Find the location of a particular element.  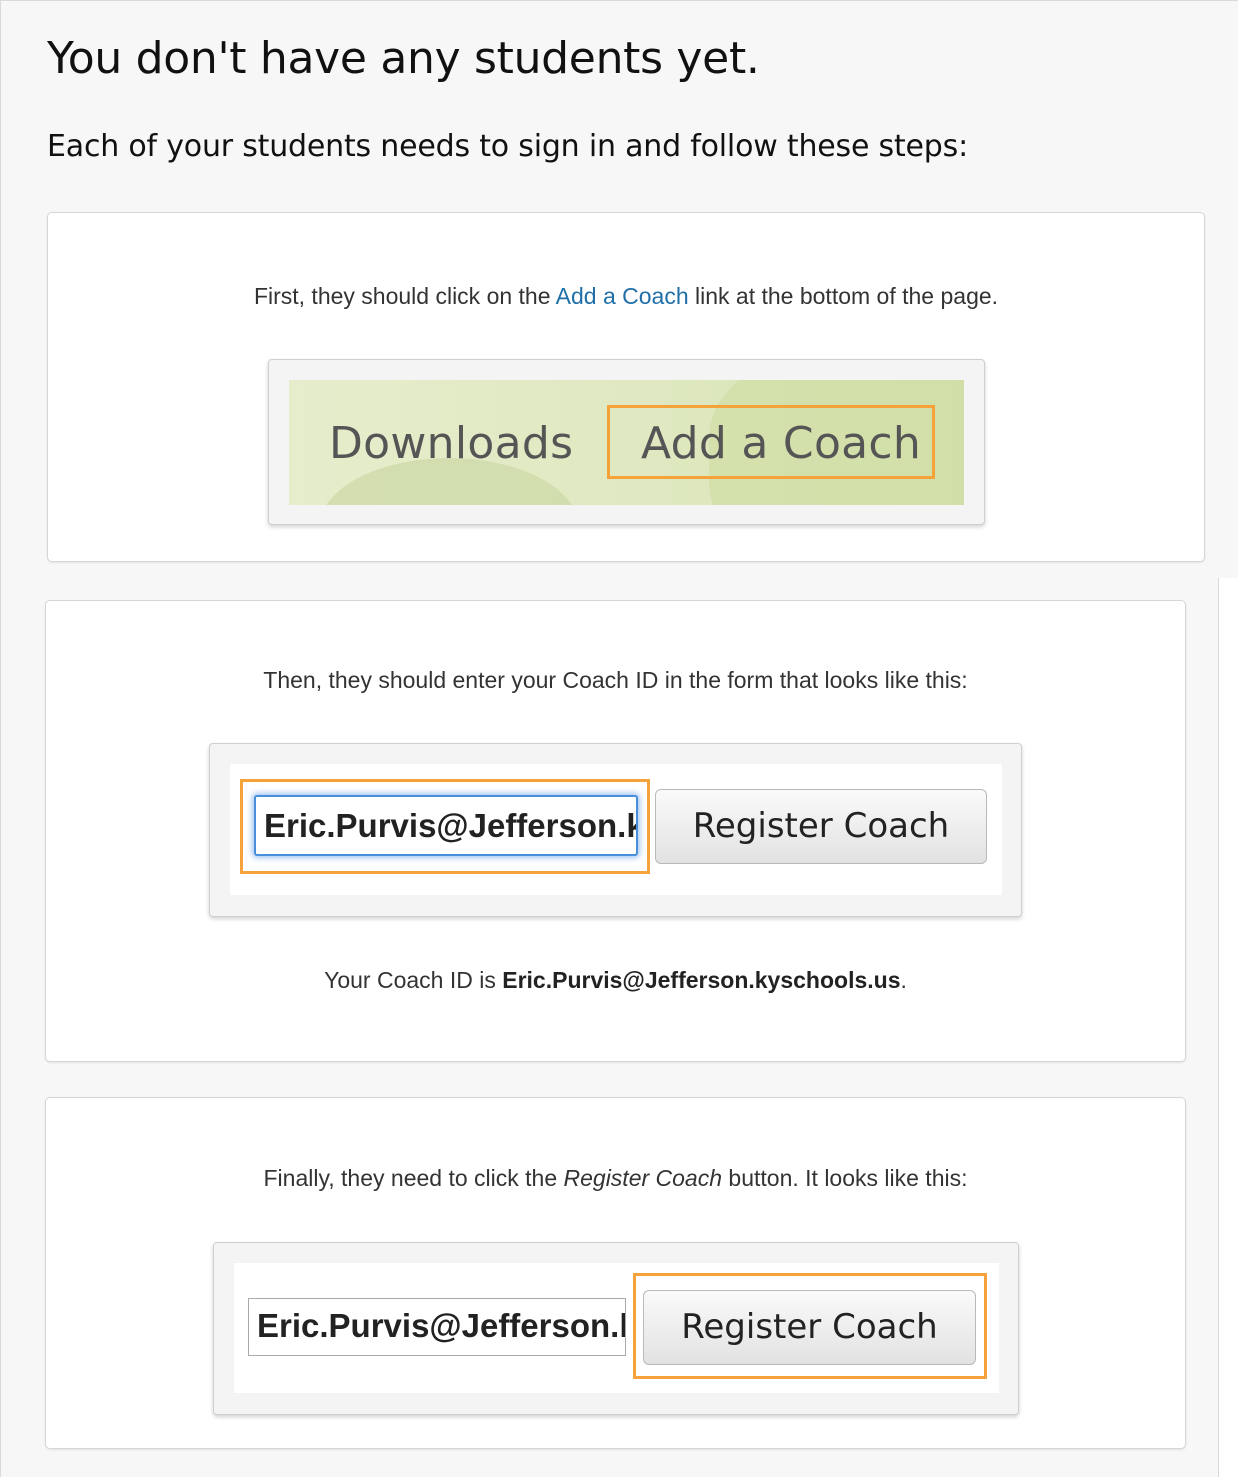

coach-id-value: Eric.Purvis@Jefferson.kyschools.us is located at coordinates (701, 980).